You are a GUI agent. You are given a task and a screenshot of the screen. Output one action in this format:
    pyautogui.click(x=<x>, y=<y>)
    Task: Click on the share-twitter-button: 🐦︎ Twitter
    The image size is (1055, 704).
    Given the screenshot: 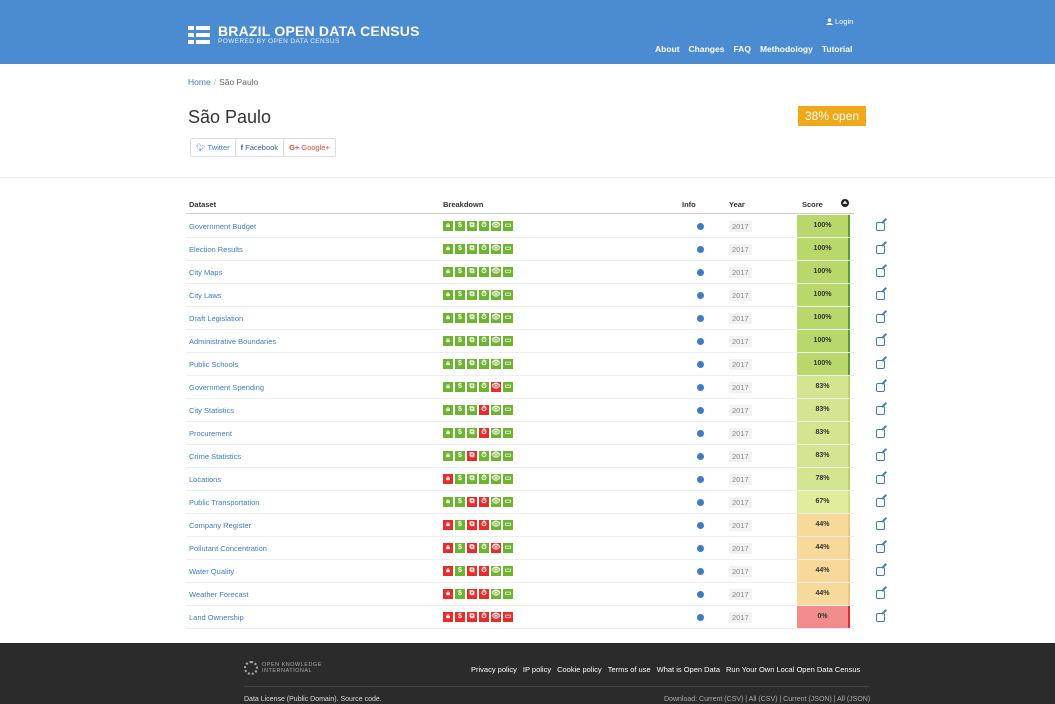 What is the action you would take?
    pyautogui.click(x=213, y=147)
    